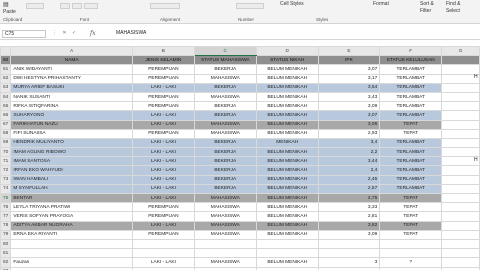 The height and width of the screenshot is (270, 480). Describe the element at coordinates (6, 170) in the screenshot. I see `row-header: 72` at that location.